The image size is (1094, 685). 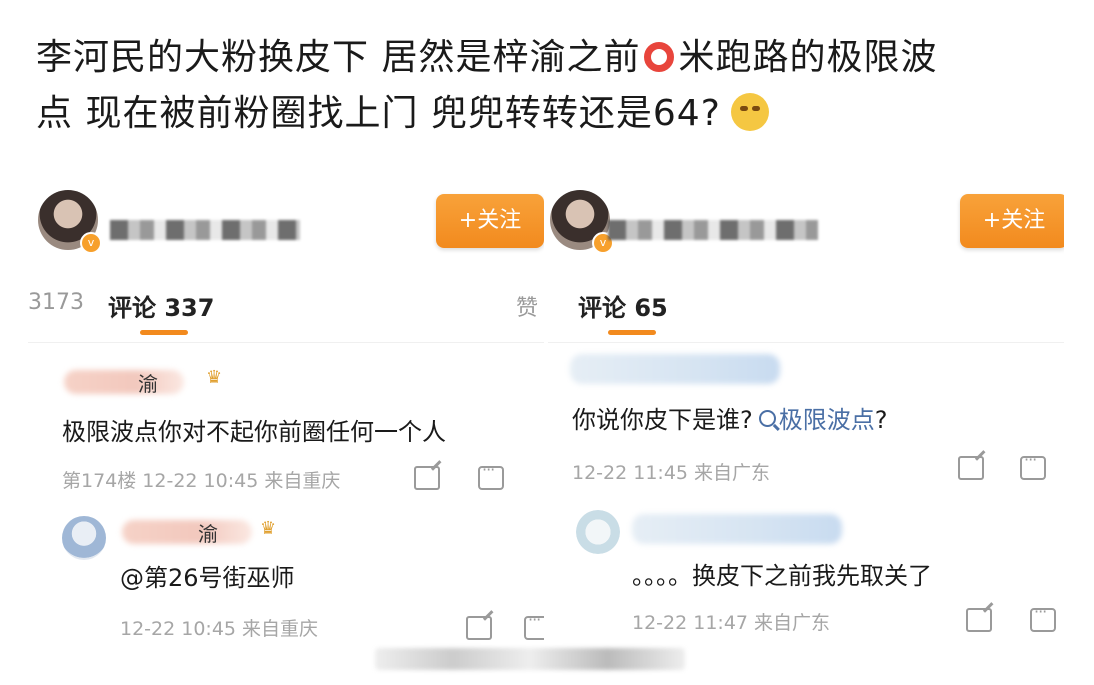 What do you see at coordinates (808, 57) in the screenshot?
I see `caption-line1-b: 米跑路的极限波` at bounding box center [808, 57].